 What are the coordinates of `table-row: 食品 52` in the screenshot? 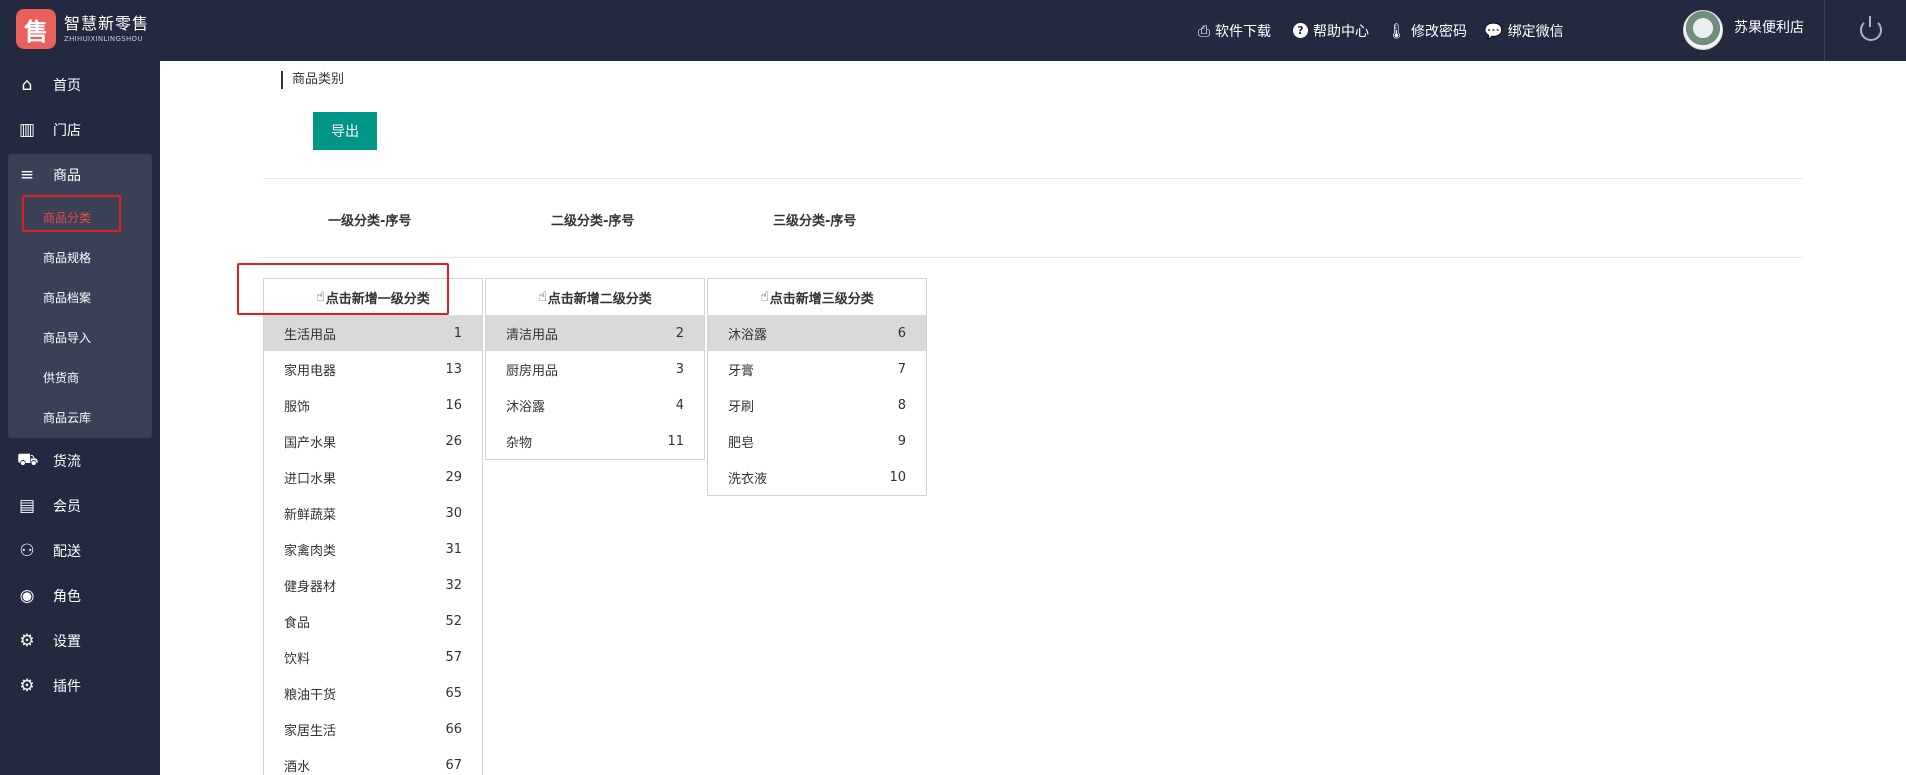 It's located at (373, 621).